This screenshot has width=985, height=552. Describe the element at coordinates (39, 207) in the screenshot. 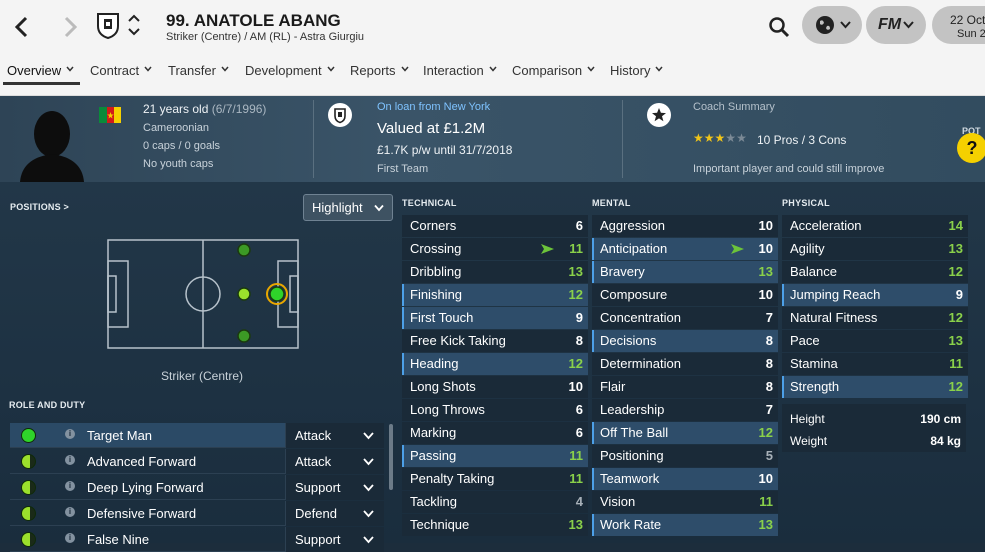

I see `positions-header: POSITIONS >` at that location.